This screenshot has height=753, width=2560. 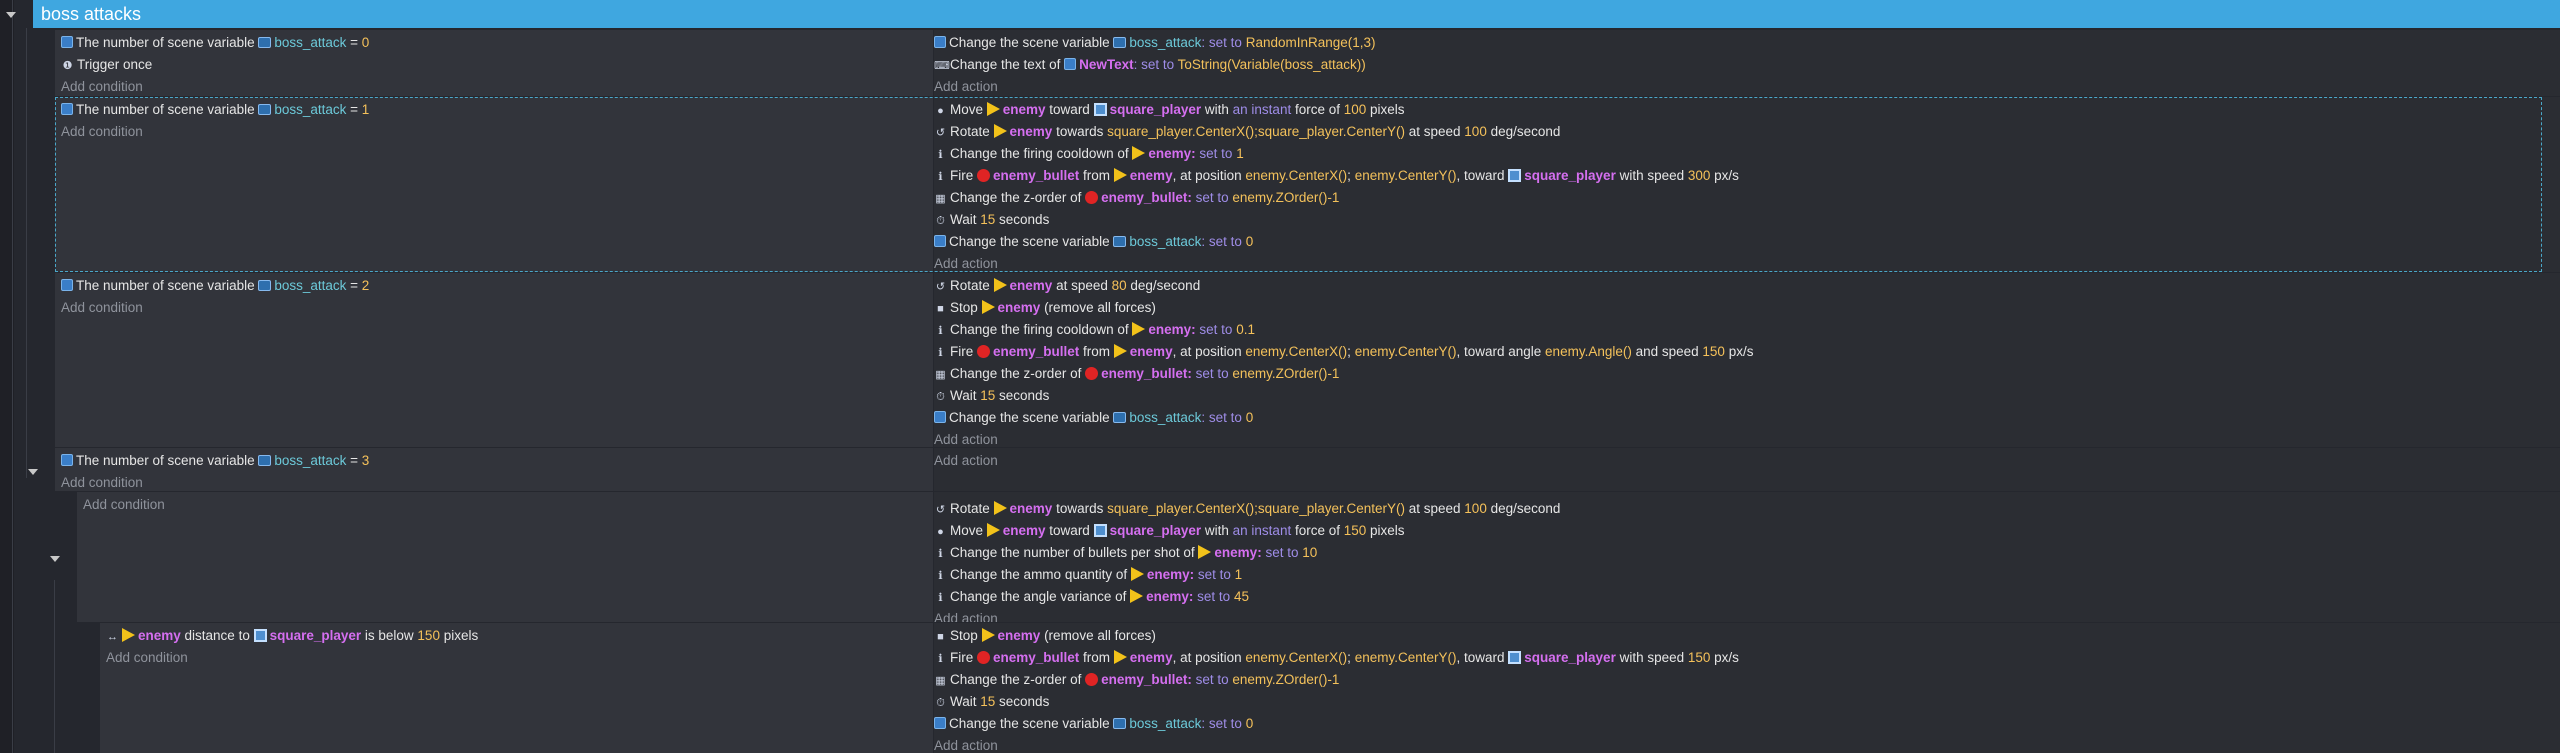 What do you see at coordinates (940, 199) in the screenshot?
I see `zorder-icon: ▦` at bounding box center [940, 199].